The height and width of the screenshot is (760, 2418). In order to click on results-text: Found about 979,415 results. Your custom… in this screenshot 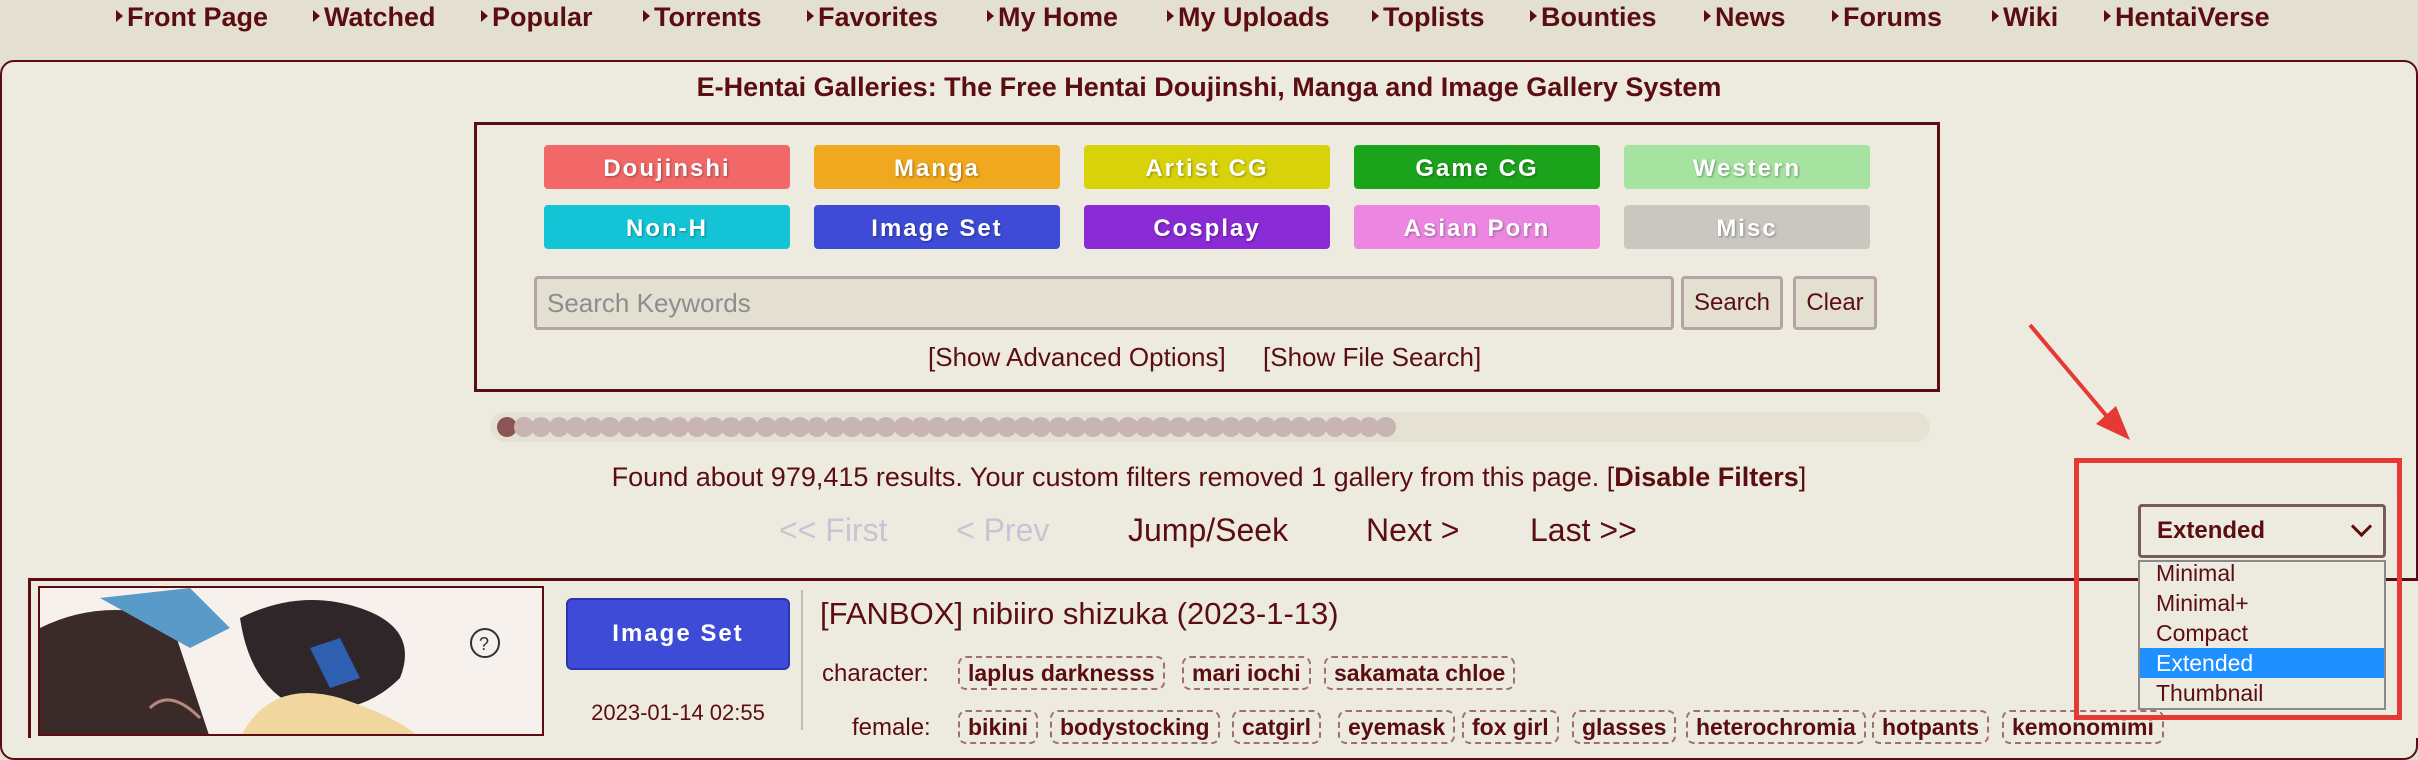, I will do `click(1113, 477)`.